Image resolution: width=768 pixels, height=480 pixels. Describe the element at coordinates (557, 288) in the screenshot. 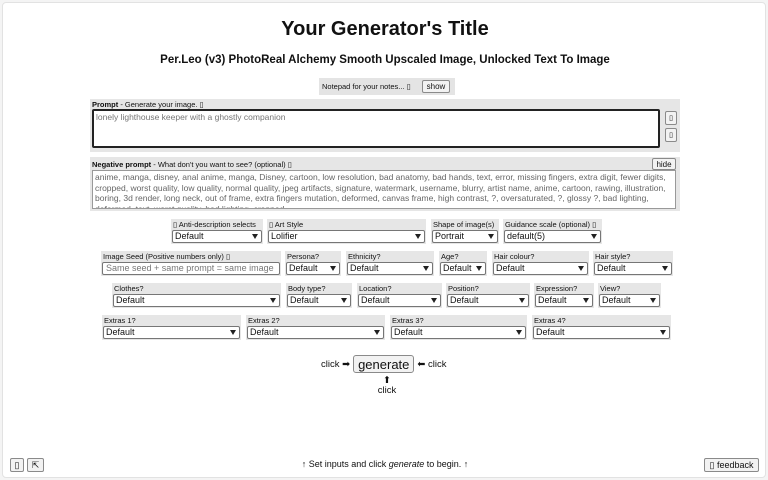

I see `expression-label: Expression?` at that location.